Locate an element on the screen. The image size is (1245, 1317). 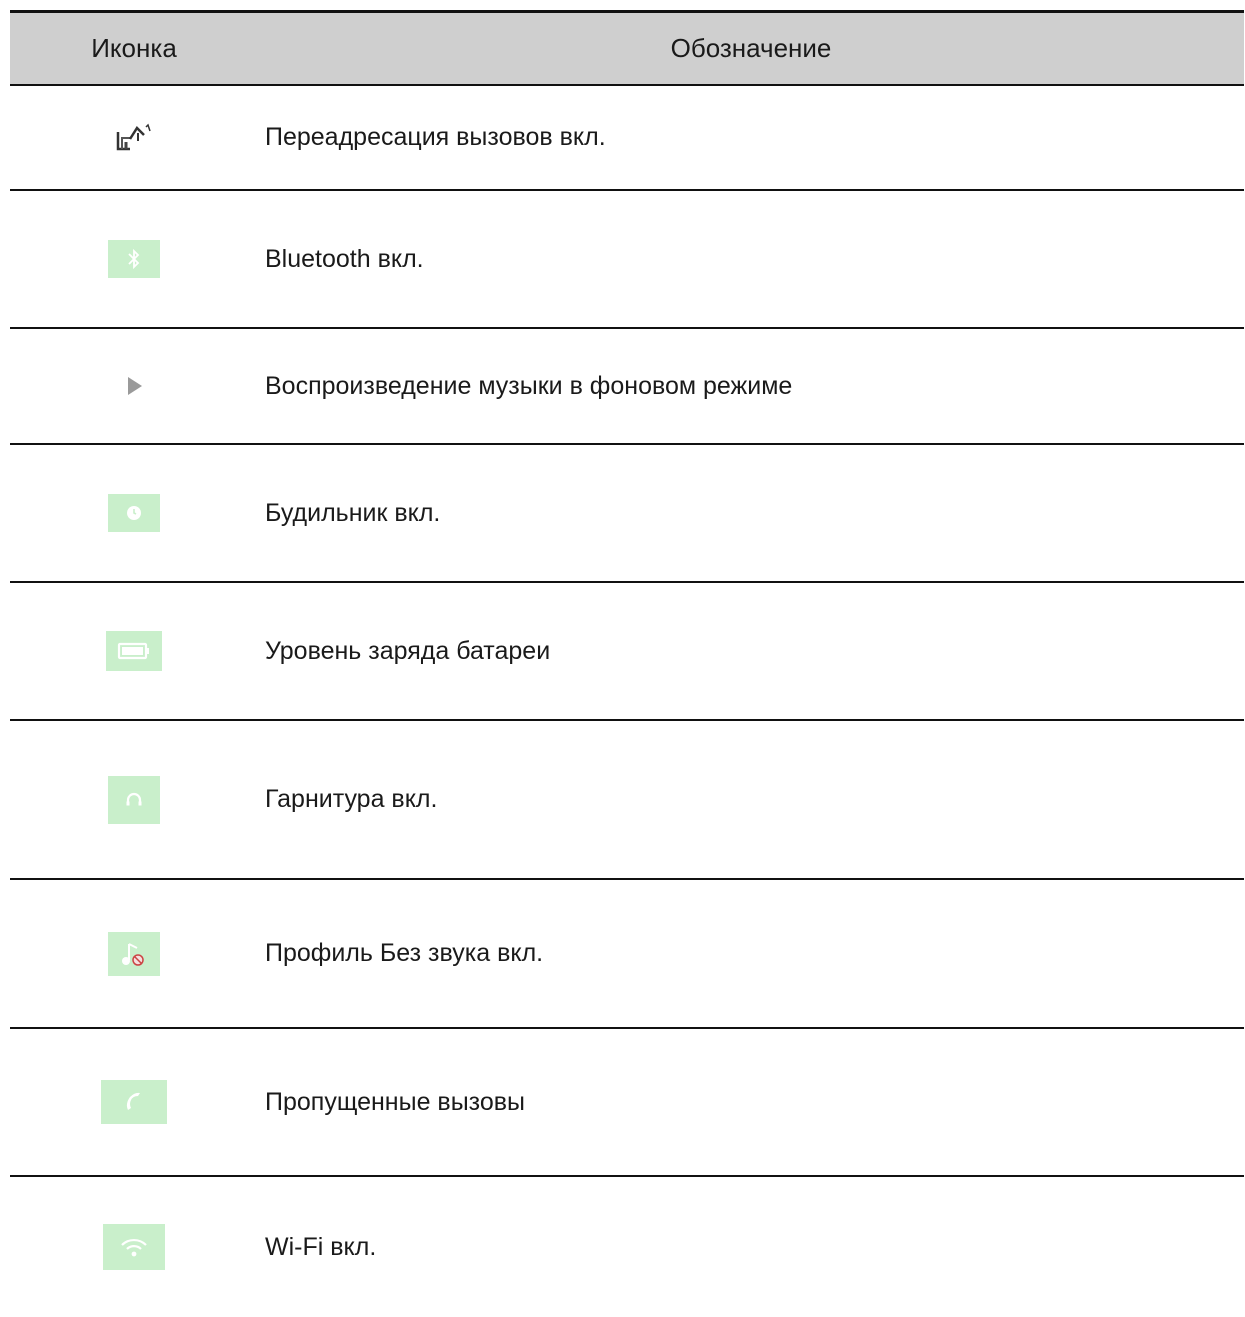
alarm-clock-icon is located at coordinates (134, 513).